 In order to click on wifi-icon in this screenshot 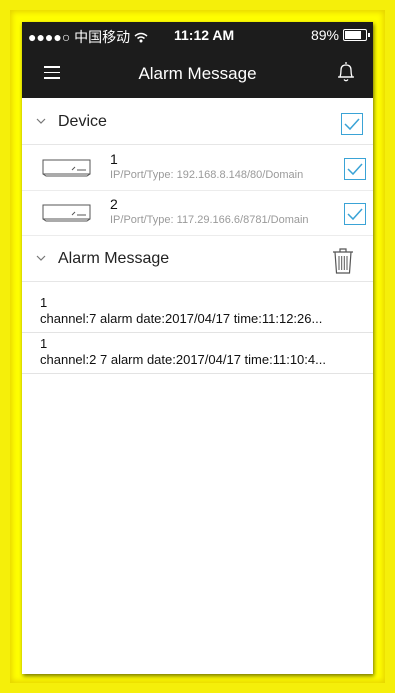, I will do `click(141, 37)`.